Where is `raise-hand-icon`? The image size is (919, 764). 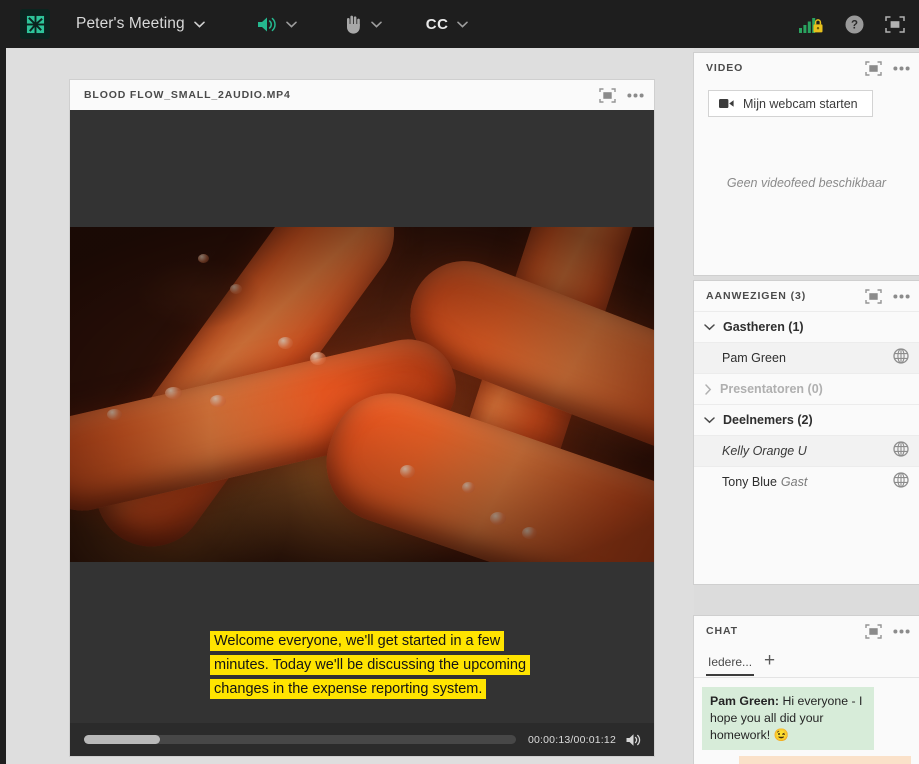 raise-hand-icon is located at coordinates (353, 24).